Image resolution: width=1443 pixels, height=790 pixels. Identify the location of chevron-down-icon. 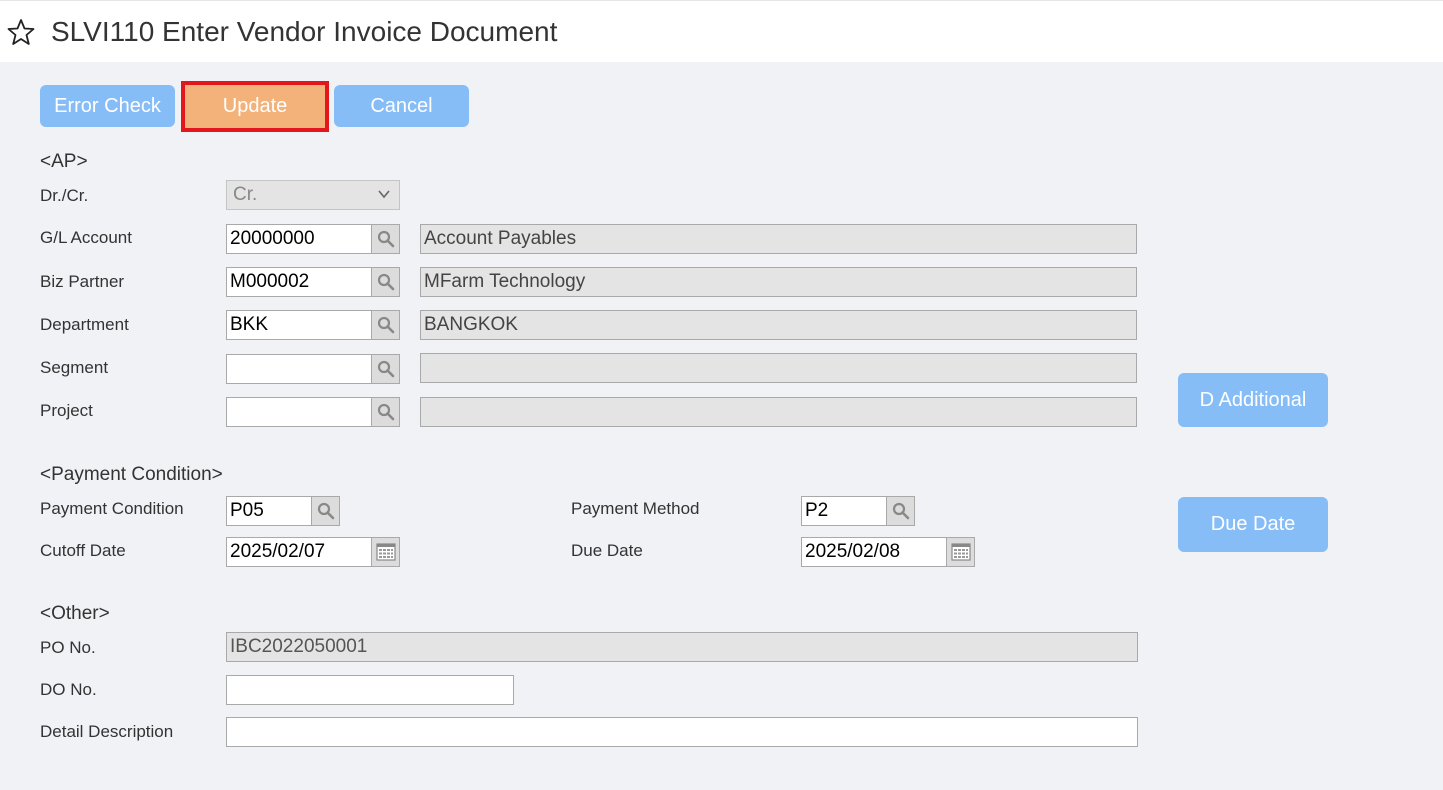
(384, 194).